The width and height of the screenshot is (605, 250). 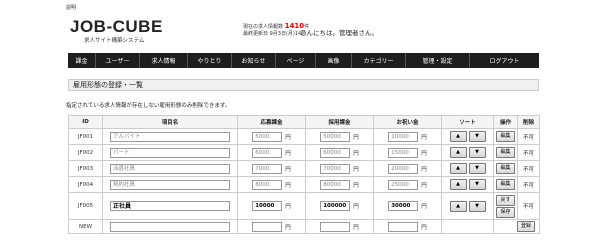 What do you see at coordinates (71, 7) in the screenshot?
I see `help-link: 説明` at bounding box center [71, 7].